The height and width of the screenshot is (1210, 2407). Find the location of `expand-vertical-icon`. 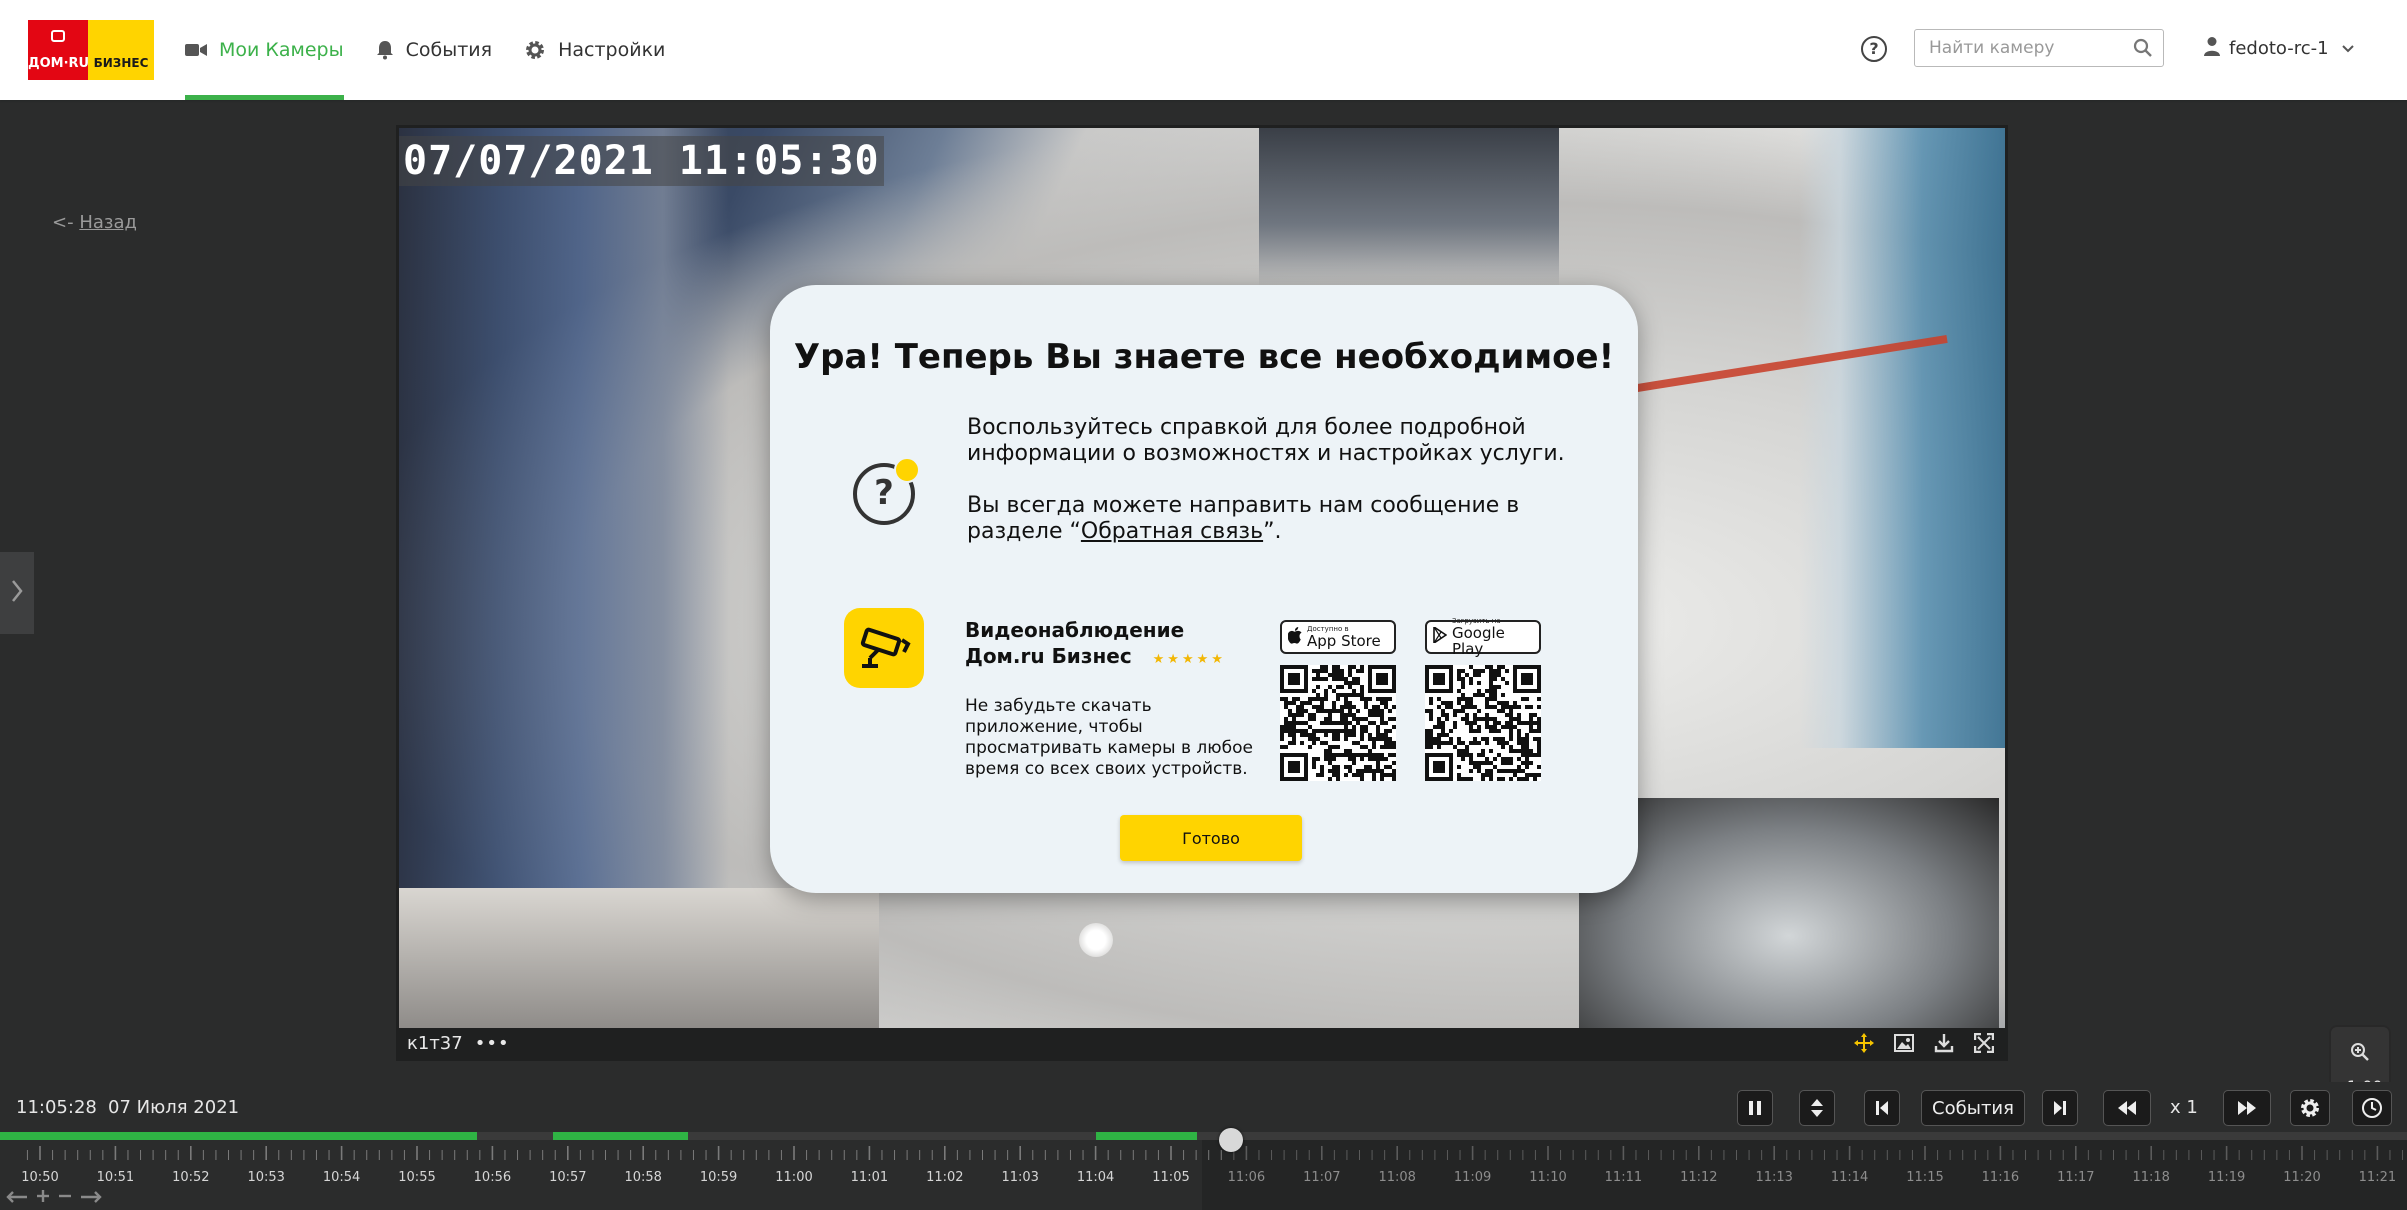

expand-vertical-icon is located at coordinates (1817, 1108).